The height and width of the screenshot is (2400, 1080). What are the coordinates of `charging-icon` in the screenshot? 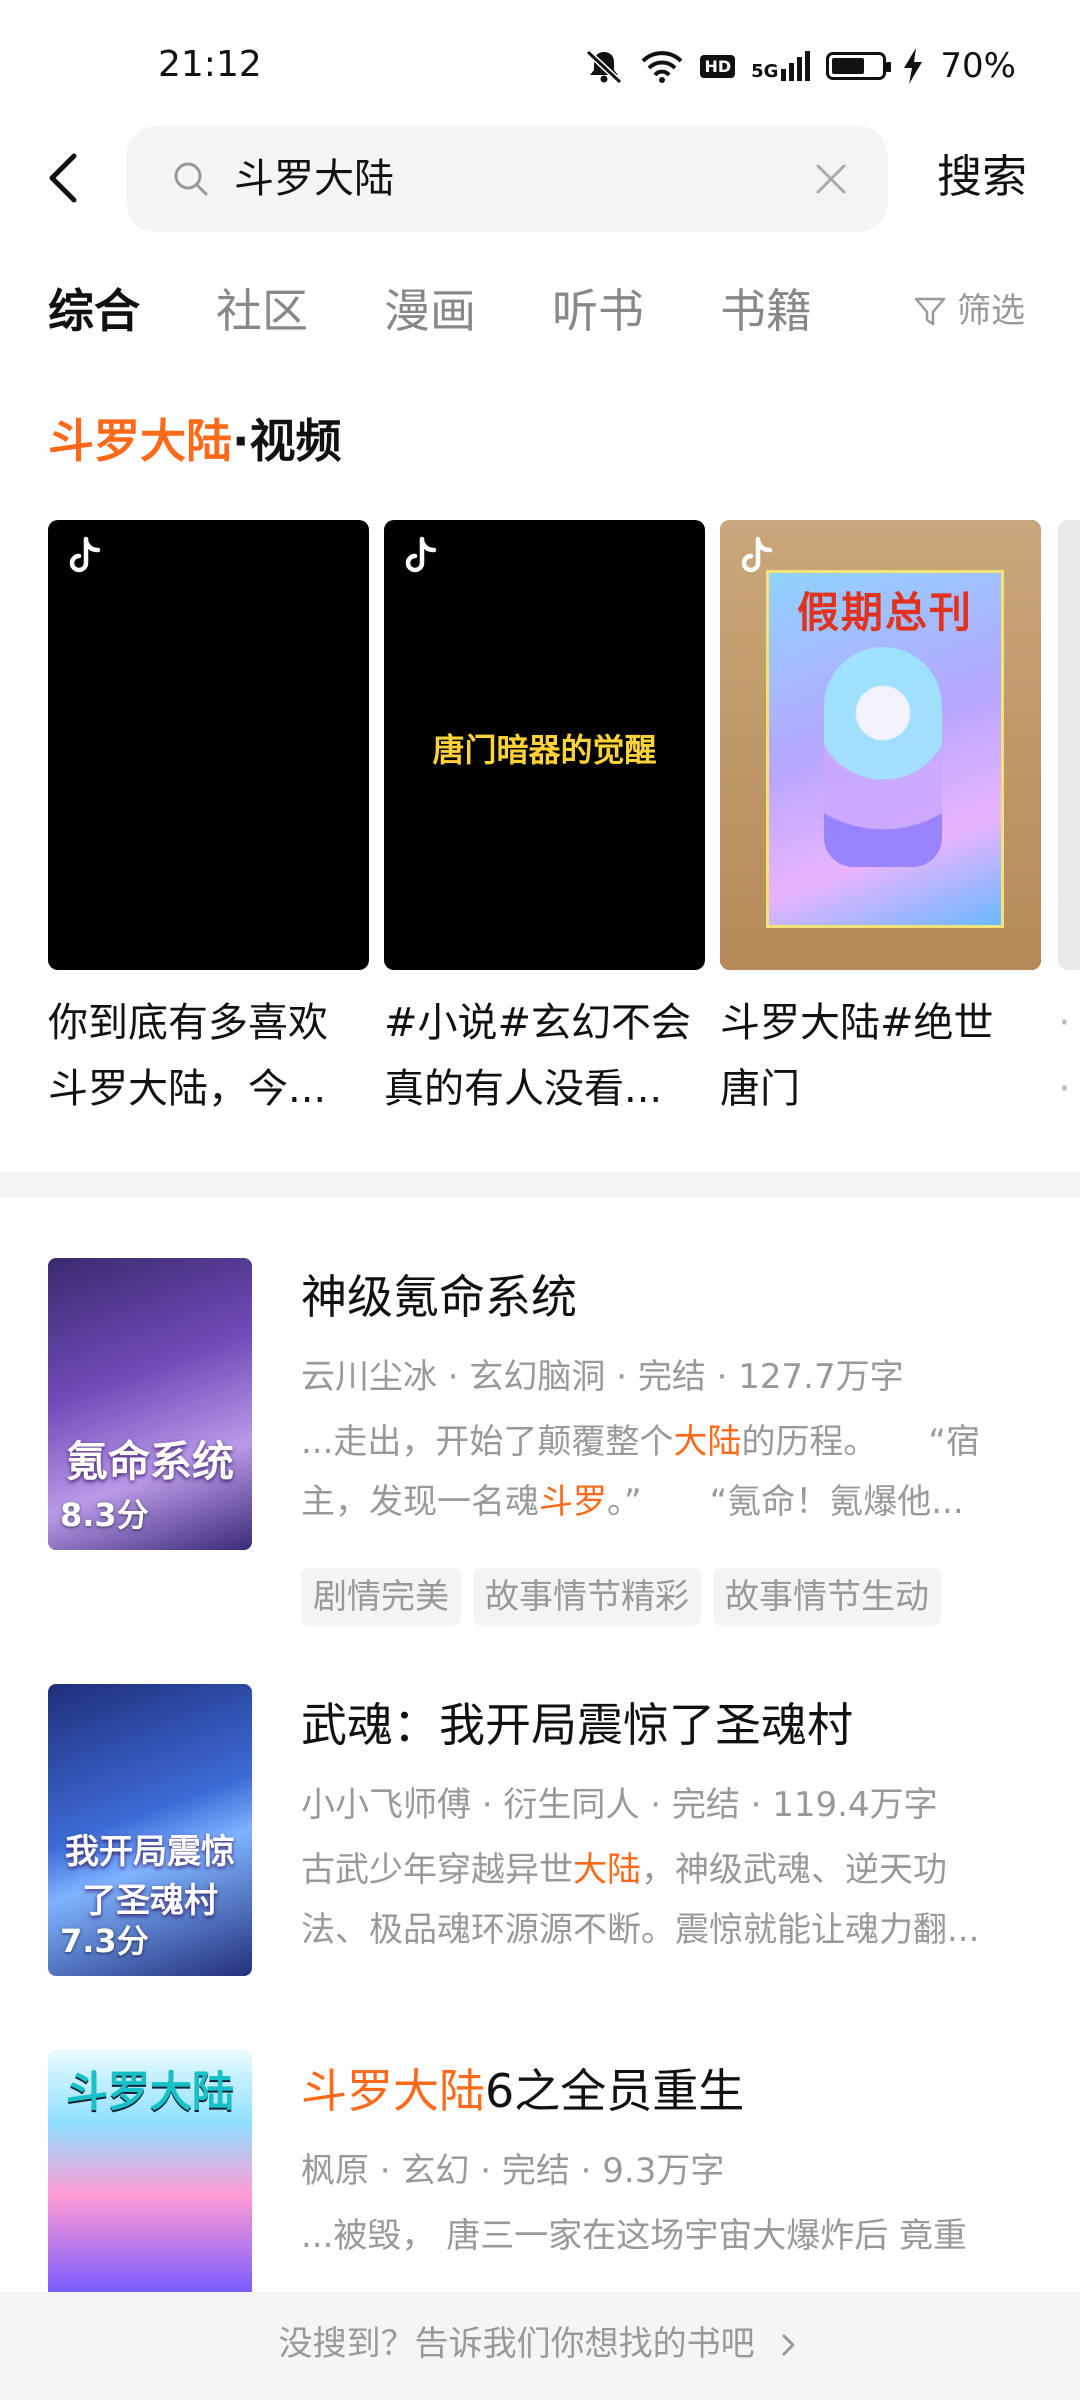 It's located at (913, 66).